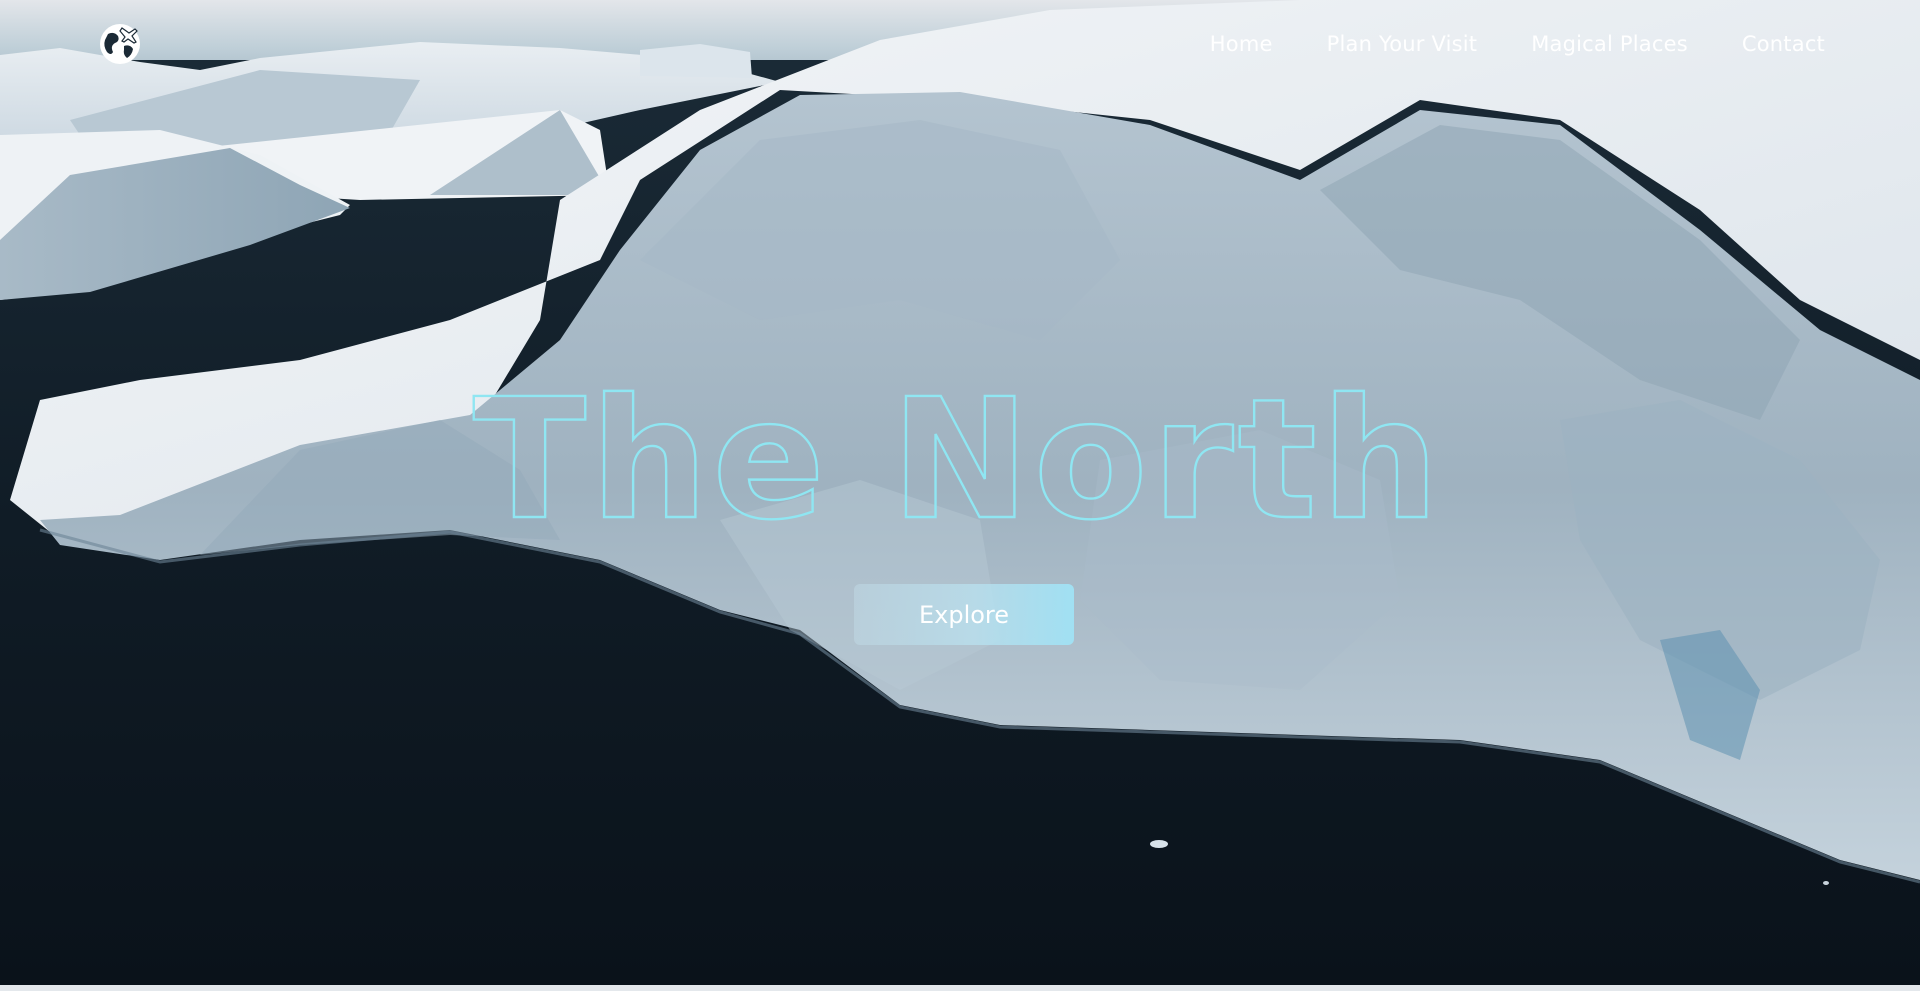 The width and height of the screenshot is (1920, 991). What do you see at coordinates (964, 614) in the screenshot?
I see `explore-button: Explore` at bounding box center [964, 614].